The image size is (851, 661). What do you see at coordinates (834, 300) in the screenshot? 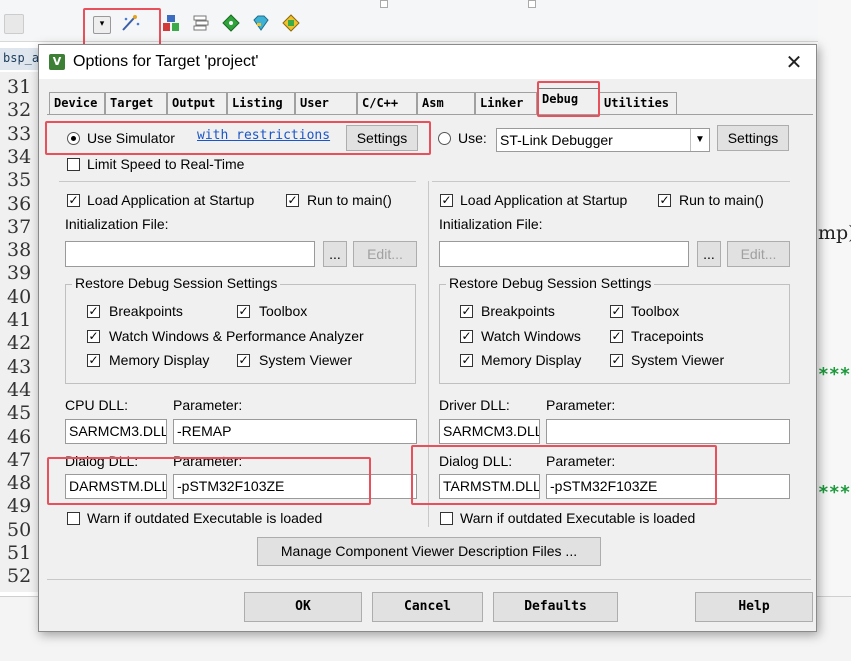
I see `editor-right-area` at bounding box center [834, 300].